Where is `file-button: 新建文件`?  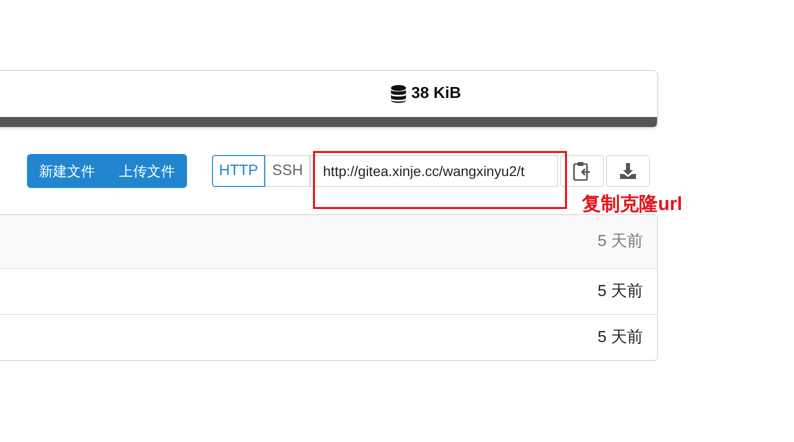
file-button: 新建文件 is located at coordinates (67, 171).